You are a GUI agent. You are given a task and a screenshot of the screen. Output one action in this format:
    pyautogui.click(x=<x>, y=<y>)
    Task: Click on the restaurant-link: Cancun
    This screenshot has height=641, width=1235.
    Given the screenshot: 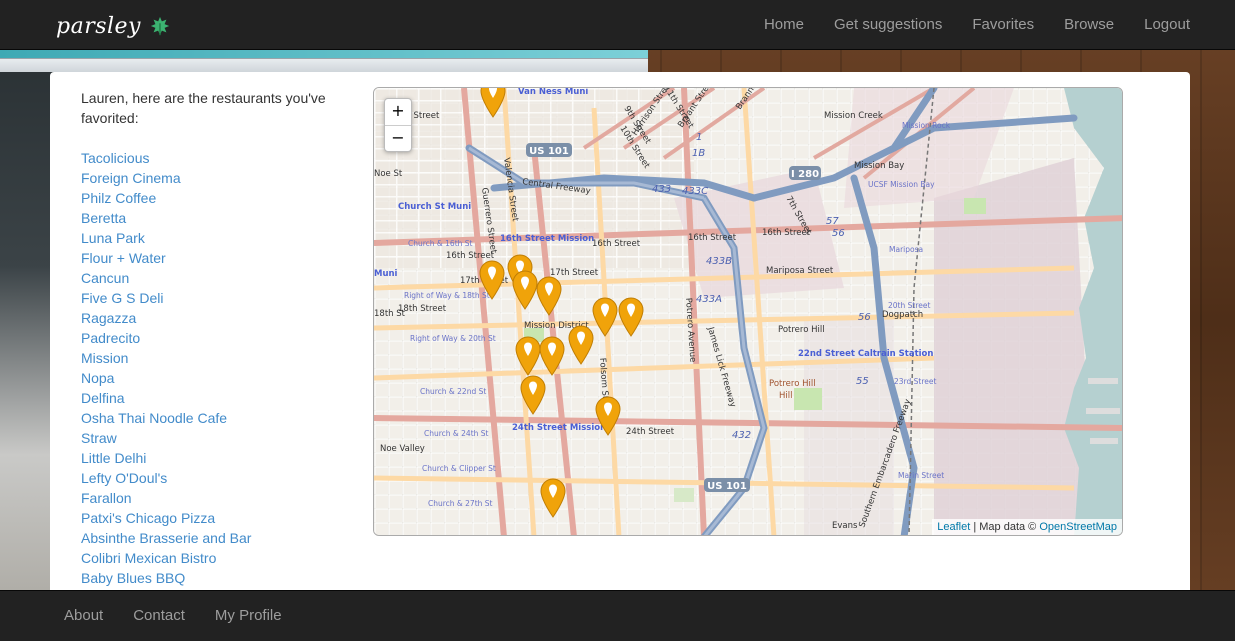 What is the action you would take?
    pyautogui.click(x=105, y=278)
    